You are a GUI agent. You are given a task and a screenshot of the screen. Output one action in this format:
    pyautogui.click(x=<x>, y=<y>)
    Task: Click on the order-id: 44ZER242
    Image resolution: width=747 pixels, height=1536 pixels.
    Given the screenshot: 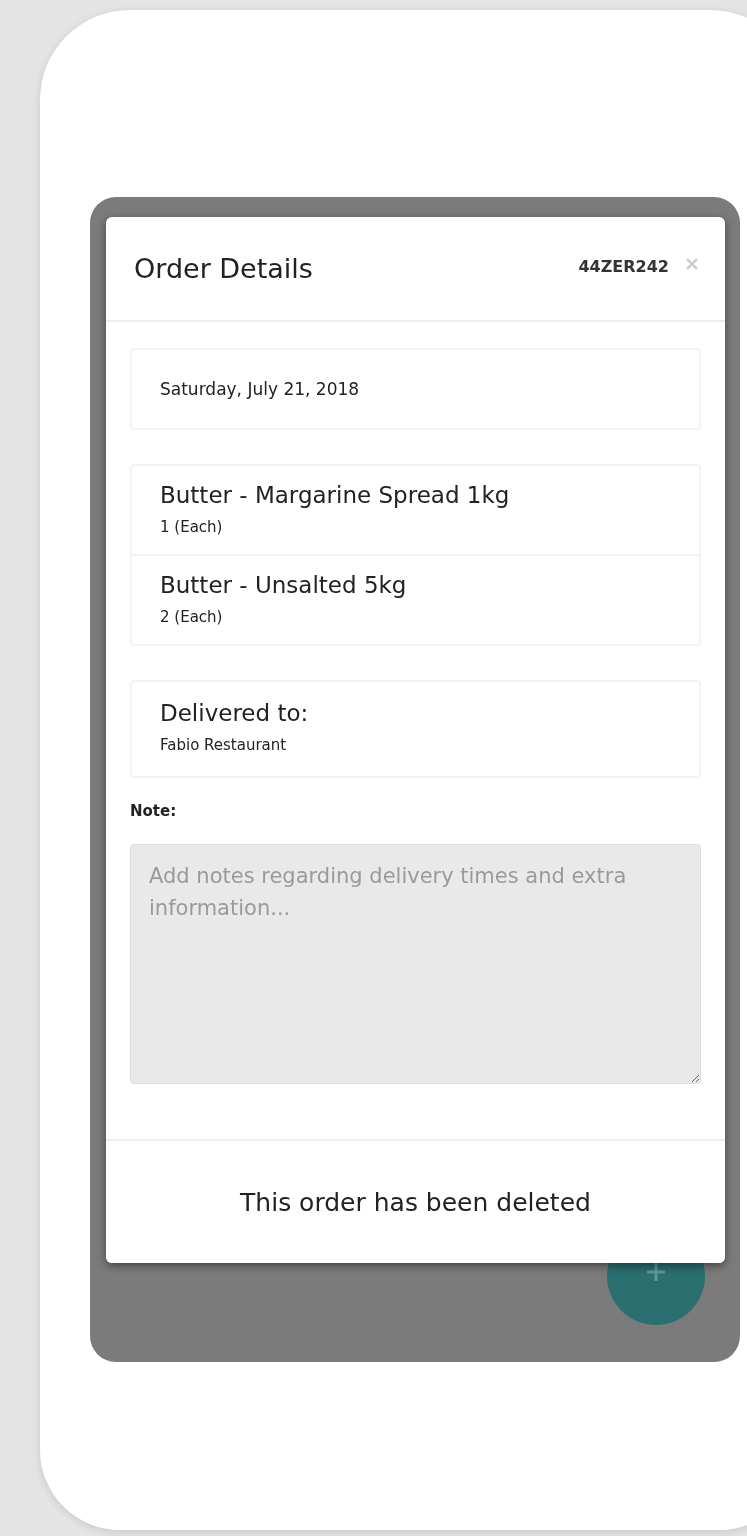 What is the action you would take?
    pyautogui.click(x=623, y=266)
    